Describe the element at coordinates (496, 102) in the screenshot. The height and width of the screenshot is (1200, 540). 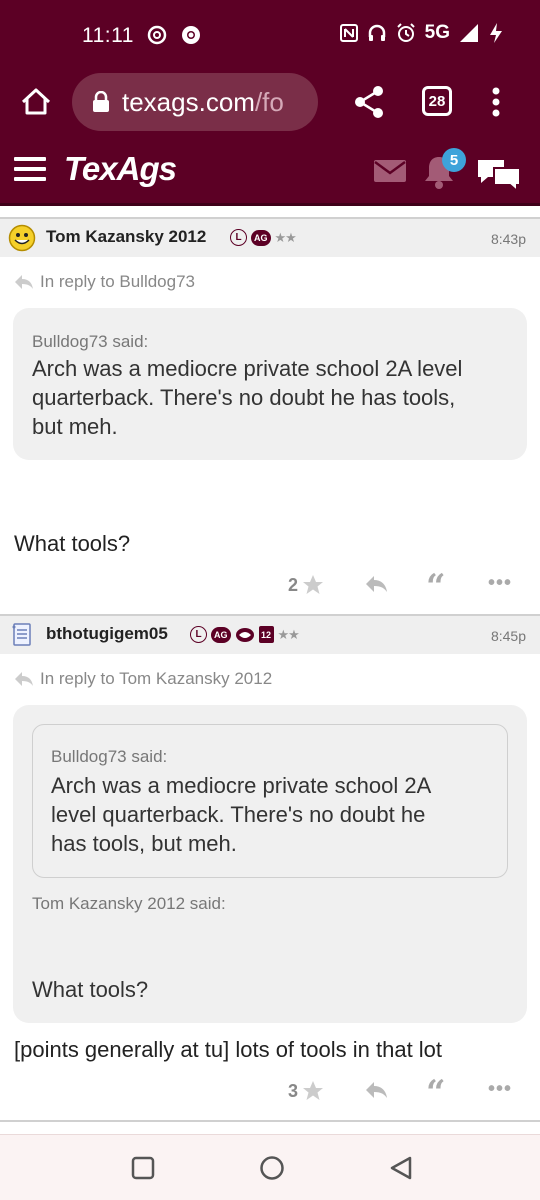
I see `more-menu-icon` at that location.